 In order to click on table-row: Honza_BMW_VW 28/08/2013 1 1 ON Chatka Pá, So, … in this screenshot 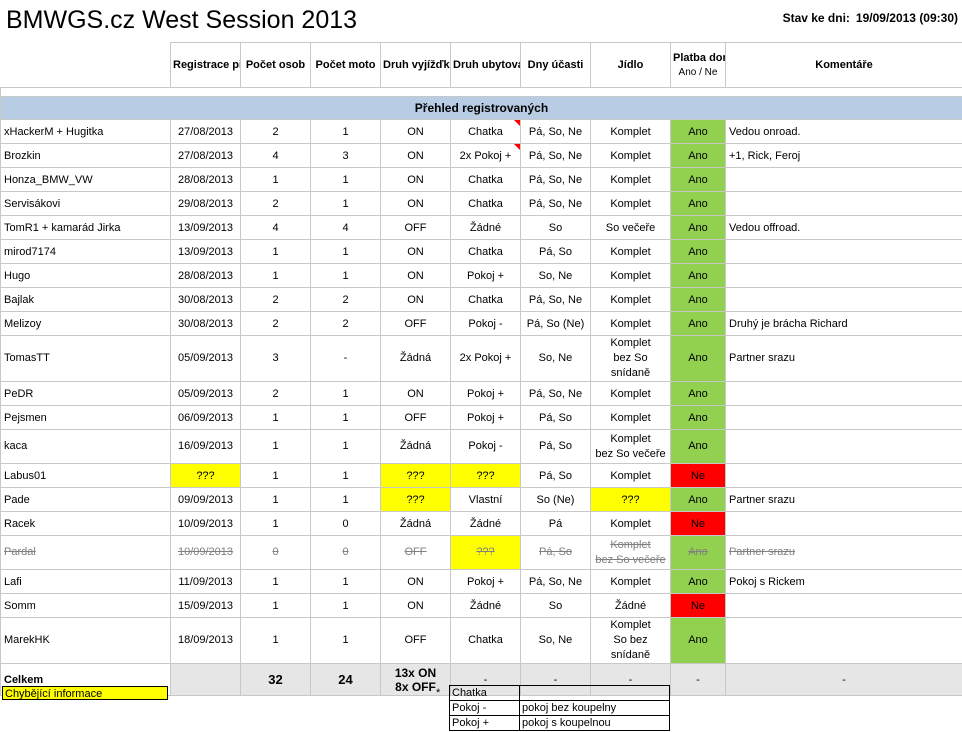, I will do `click(481, 179)`.